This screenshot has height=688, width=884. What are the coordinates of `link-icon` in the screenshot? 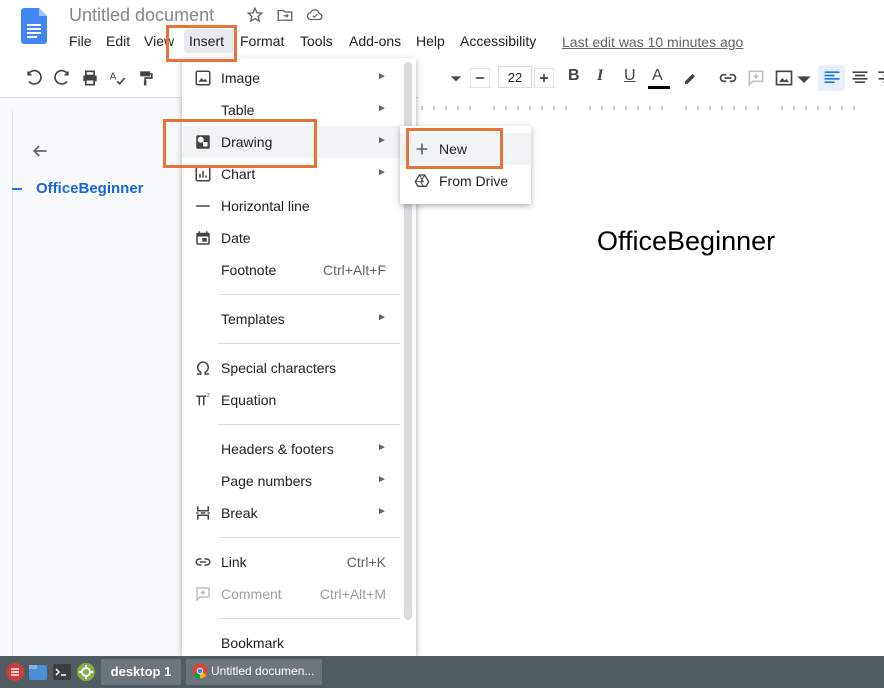 It's located at (728, 78).